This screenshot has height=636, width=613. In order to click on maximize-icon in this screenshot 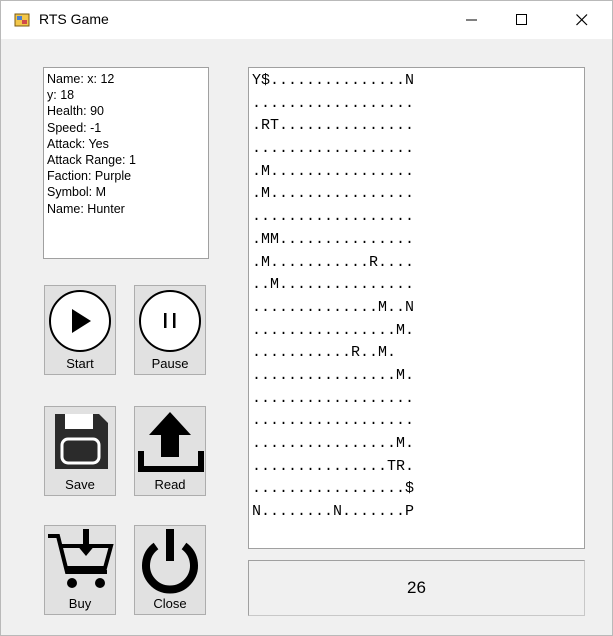, I will do `click(521, 19)`.